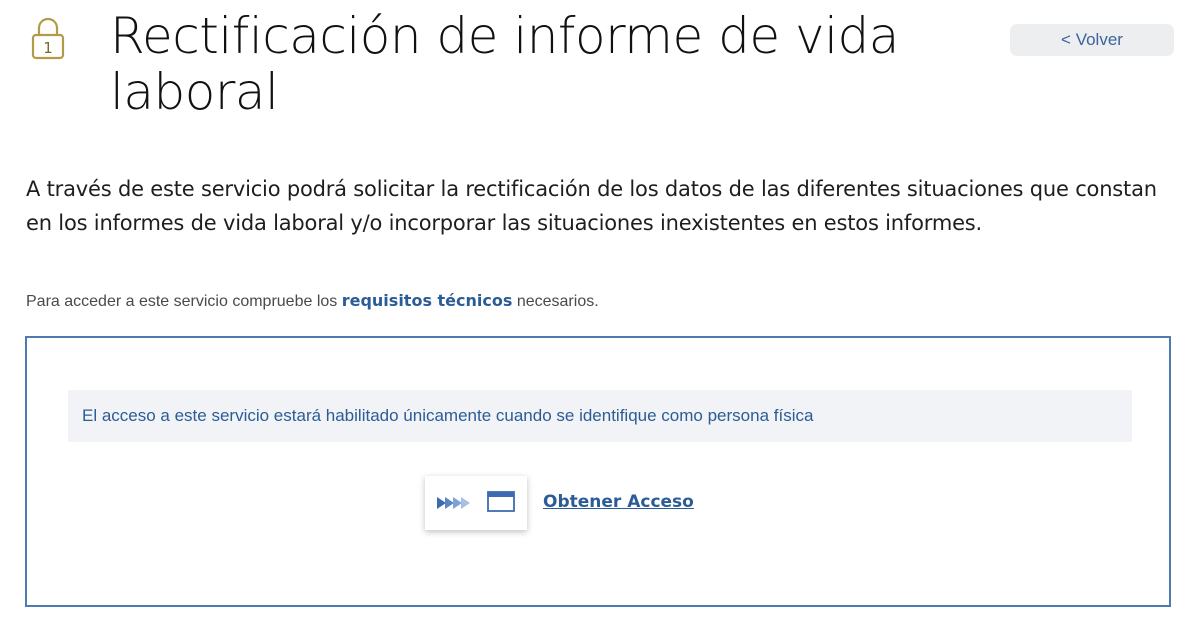 This screenshot has width=1200, height=633. Describe the element at coordinates (476, 503) in the screenshot. I see `access-button` at that location.